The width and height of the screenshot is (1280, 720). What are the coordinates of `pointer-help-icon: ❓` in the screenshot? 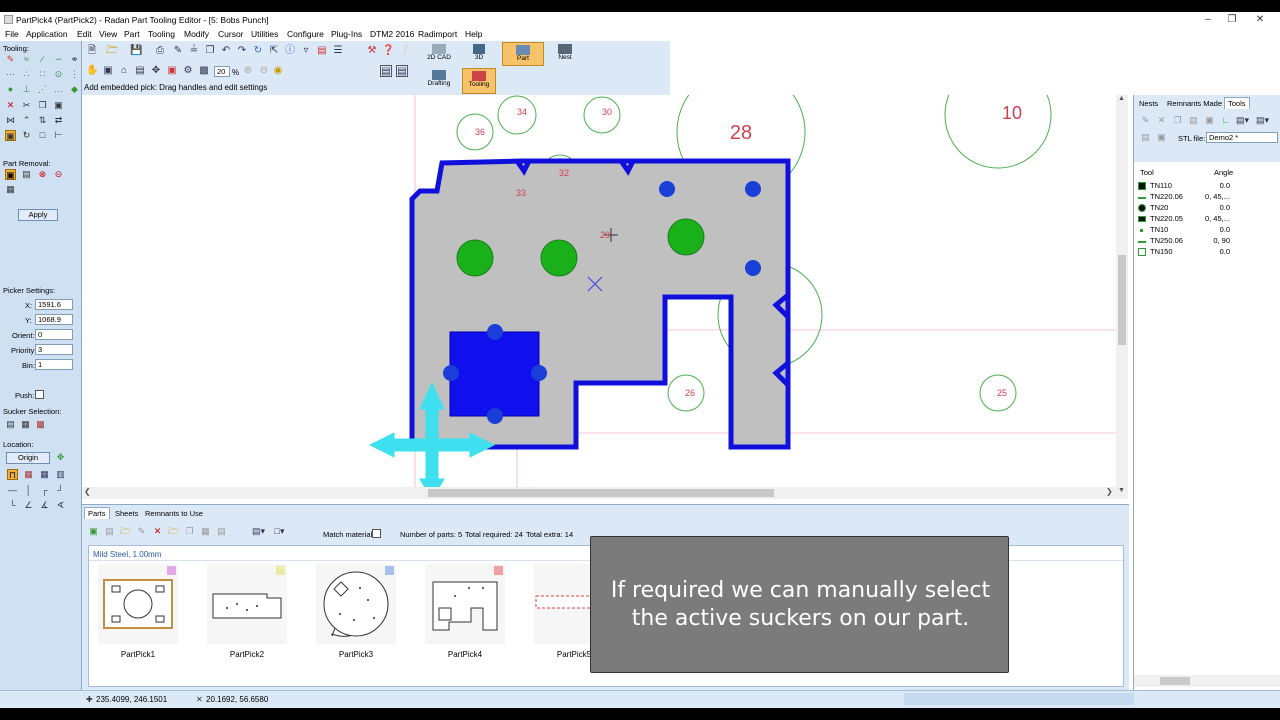 It's located at (388, 51).